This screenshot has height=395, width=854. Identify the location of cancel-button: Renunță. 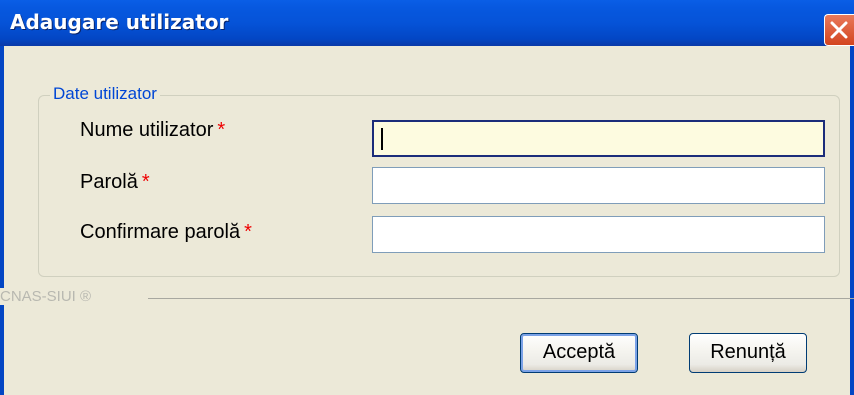
(748, 353).